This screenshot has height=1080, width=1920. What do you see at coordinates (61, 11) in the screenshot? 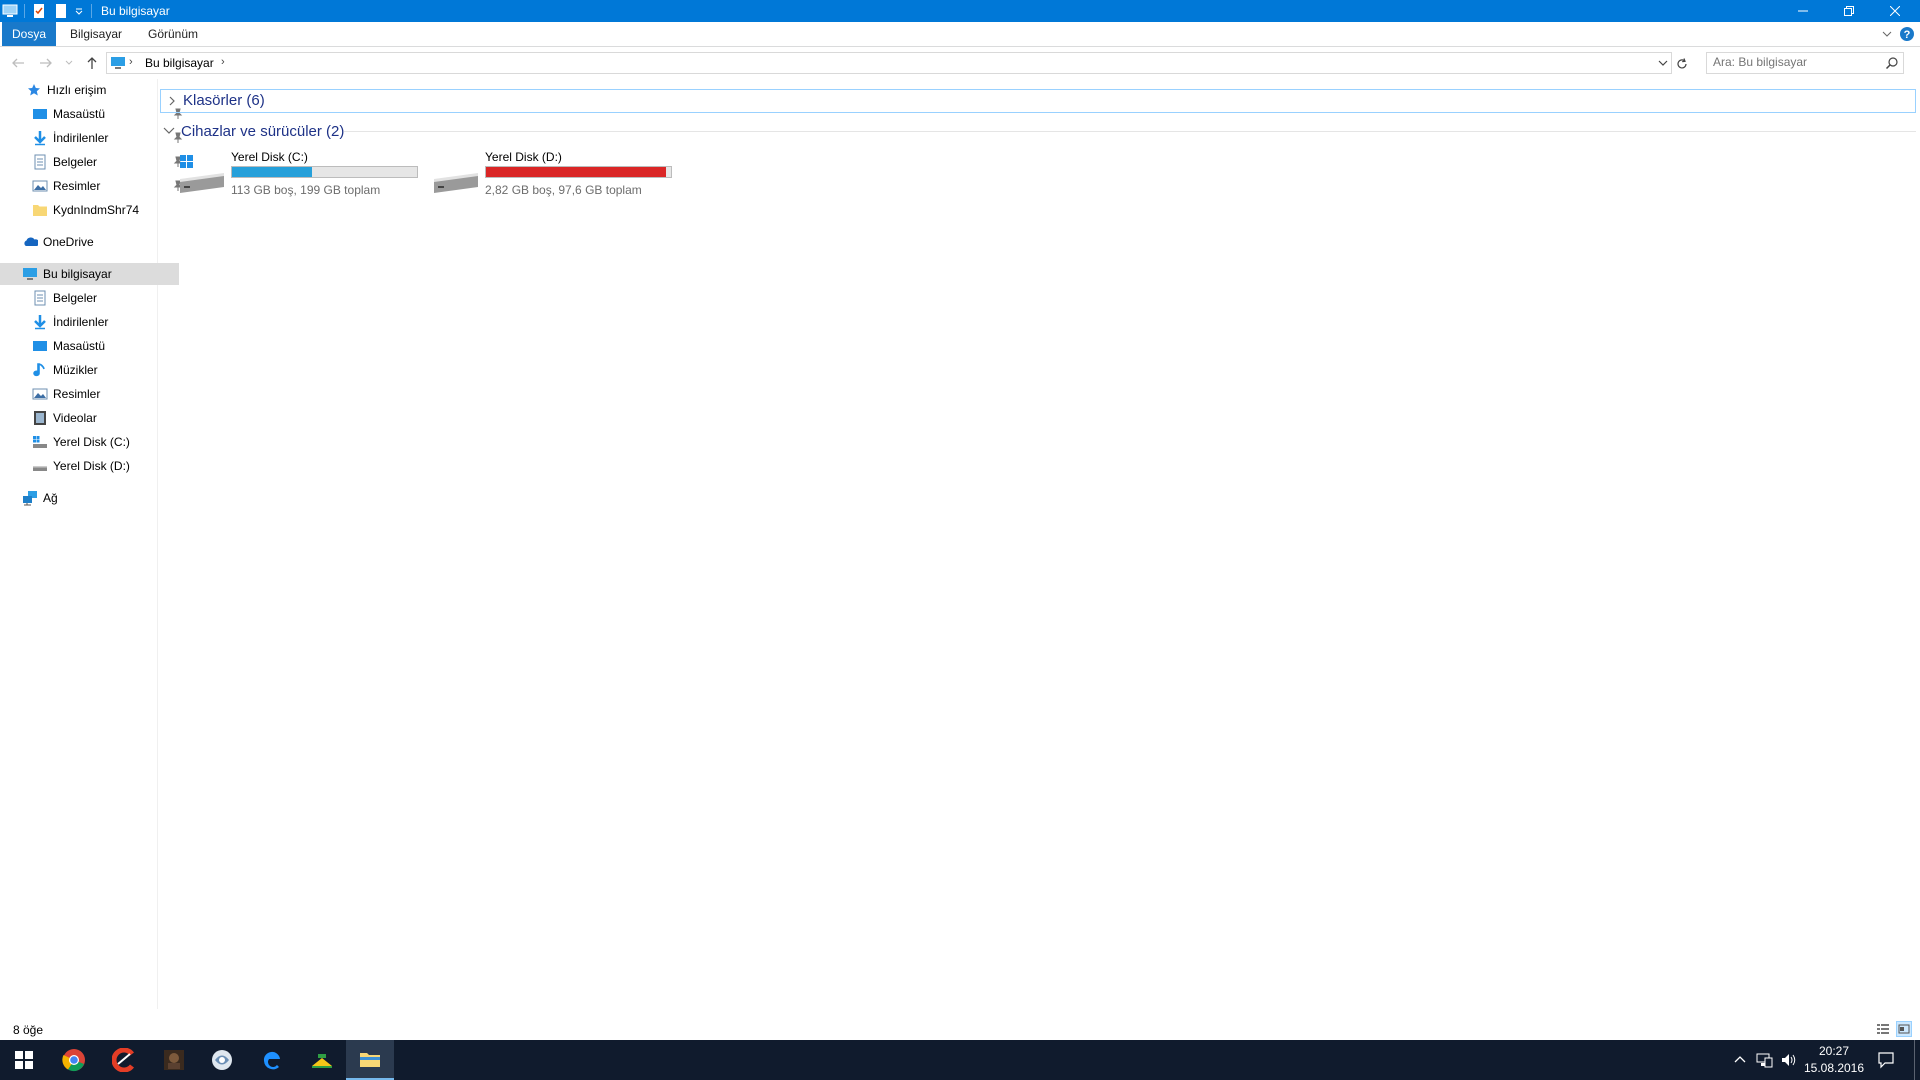
I see `new-folder-icon` at bounding box center [61, 11].